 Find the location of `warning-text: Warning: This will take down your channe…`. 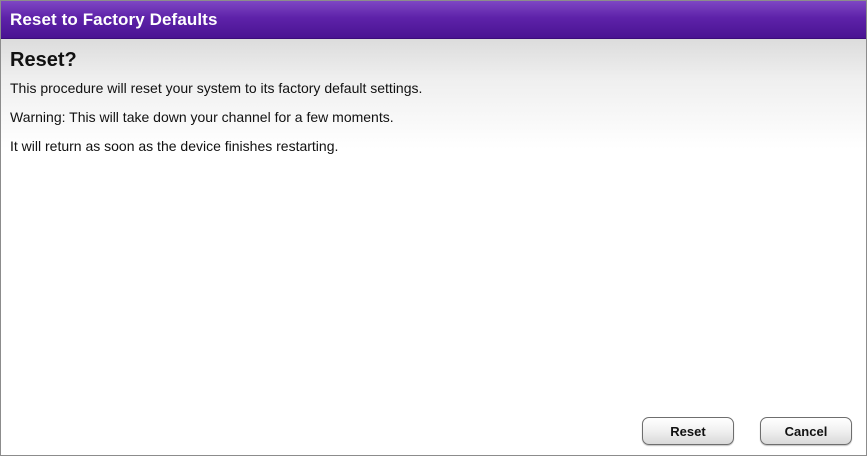

warning-text: Warning: This will take down your channe… is located at coordinates (202, 117).